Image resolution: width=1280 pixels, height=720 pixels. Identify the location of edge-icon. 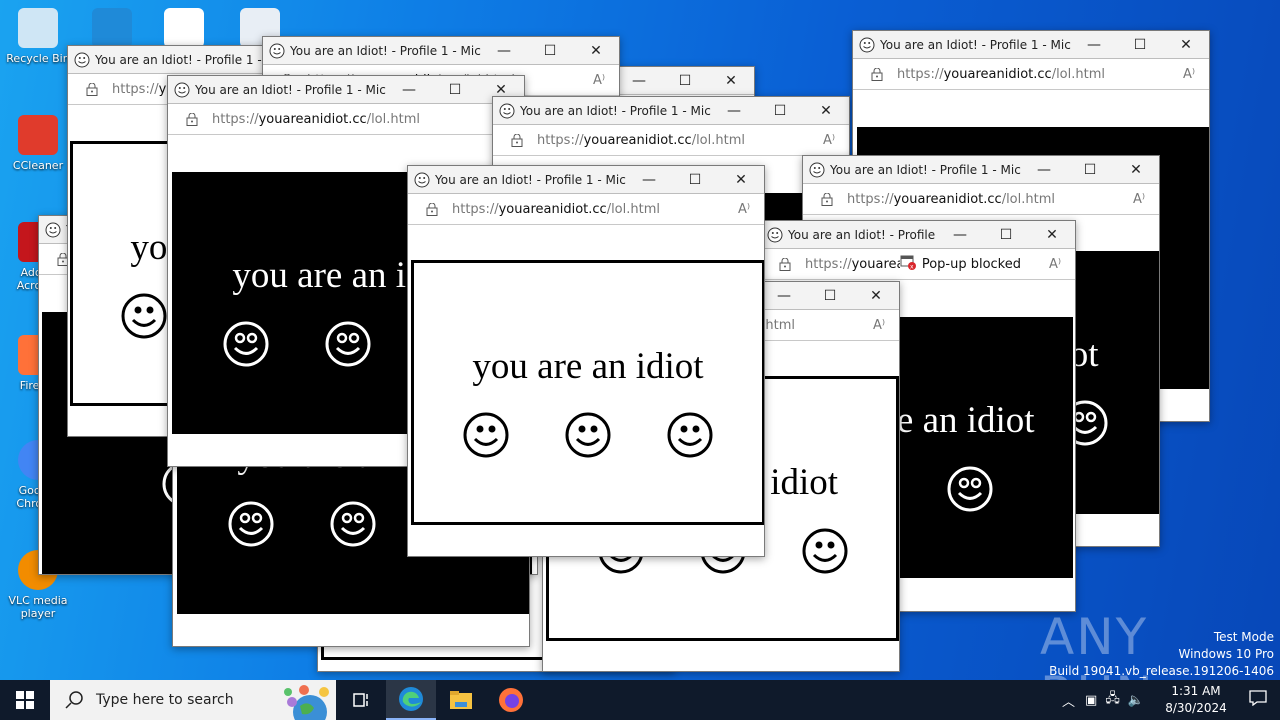
(411, 699).